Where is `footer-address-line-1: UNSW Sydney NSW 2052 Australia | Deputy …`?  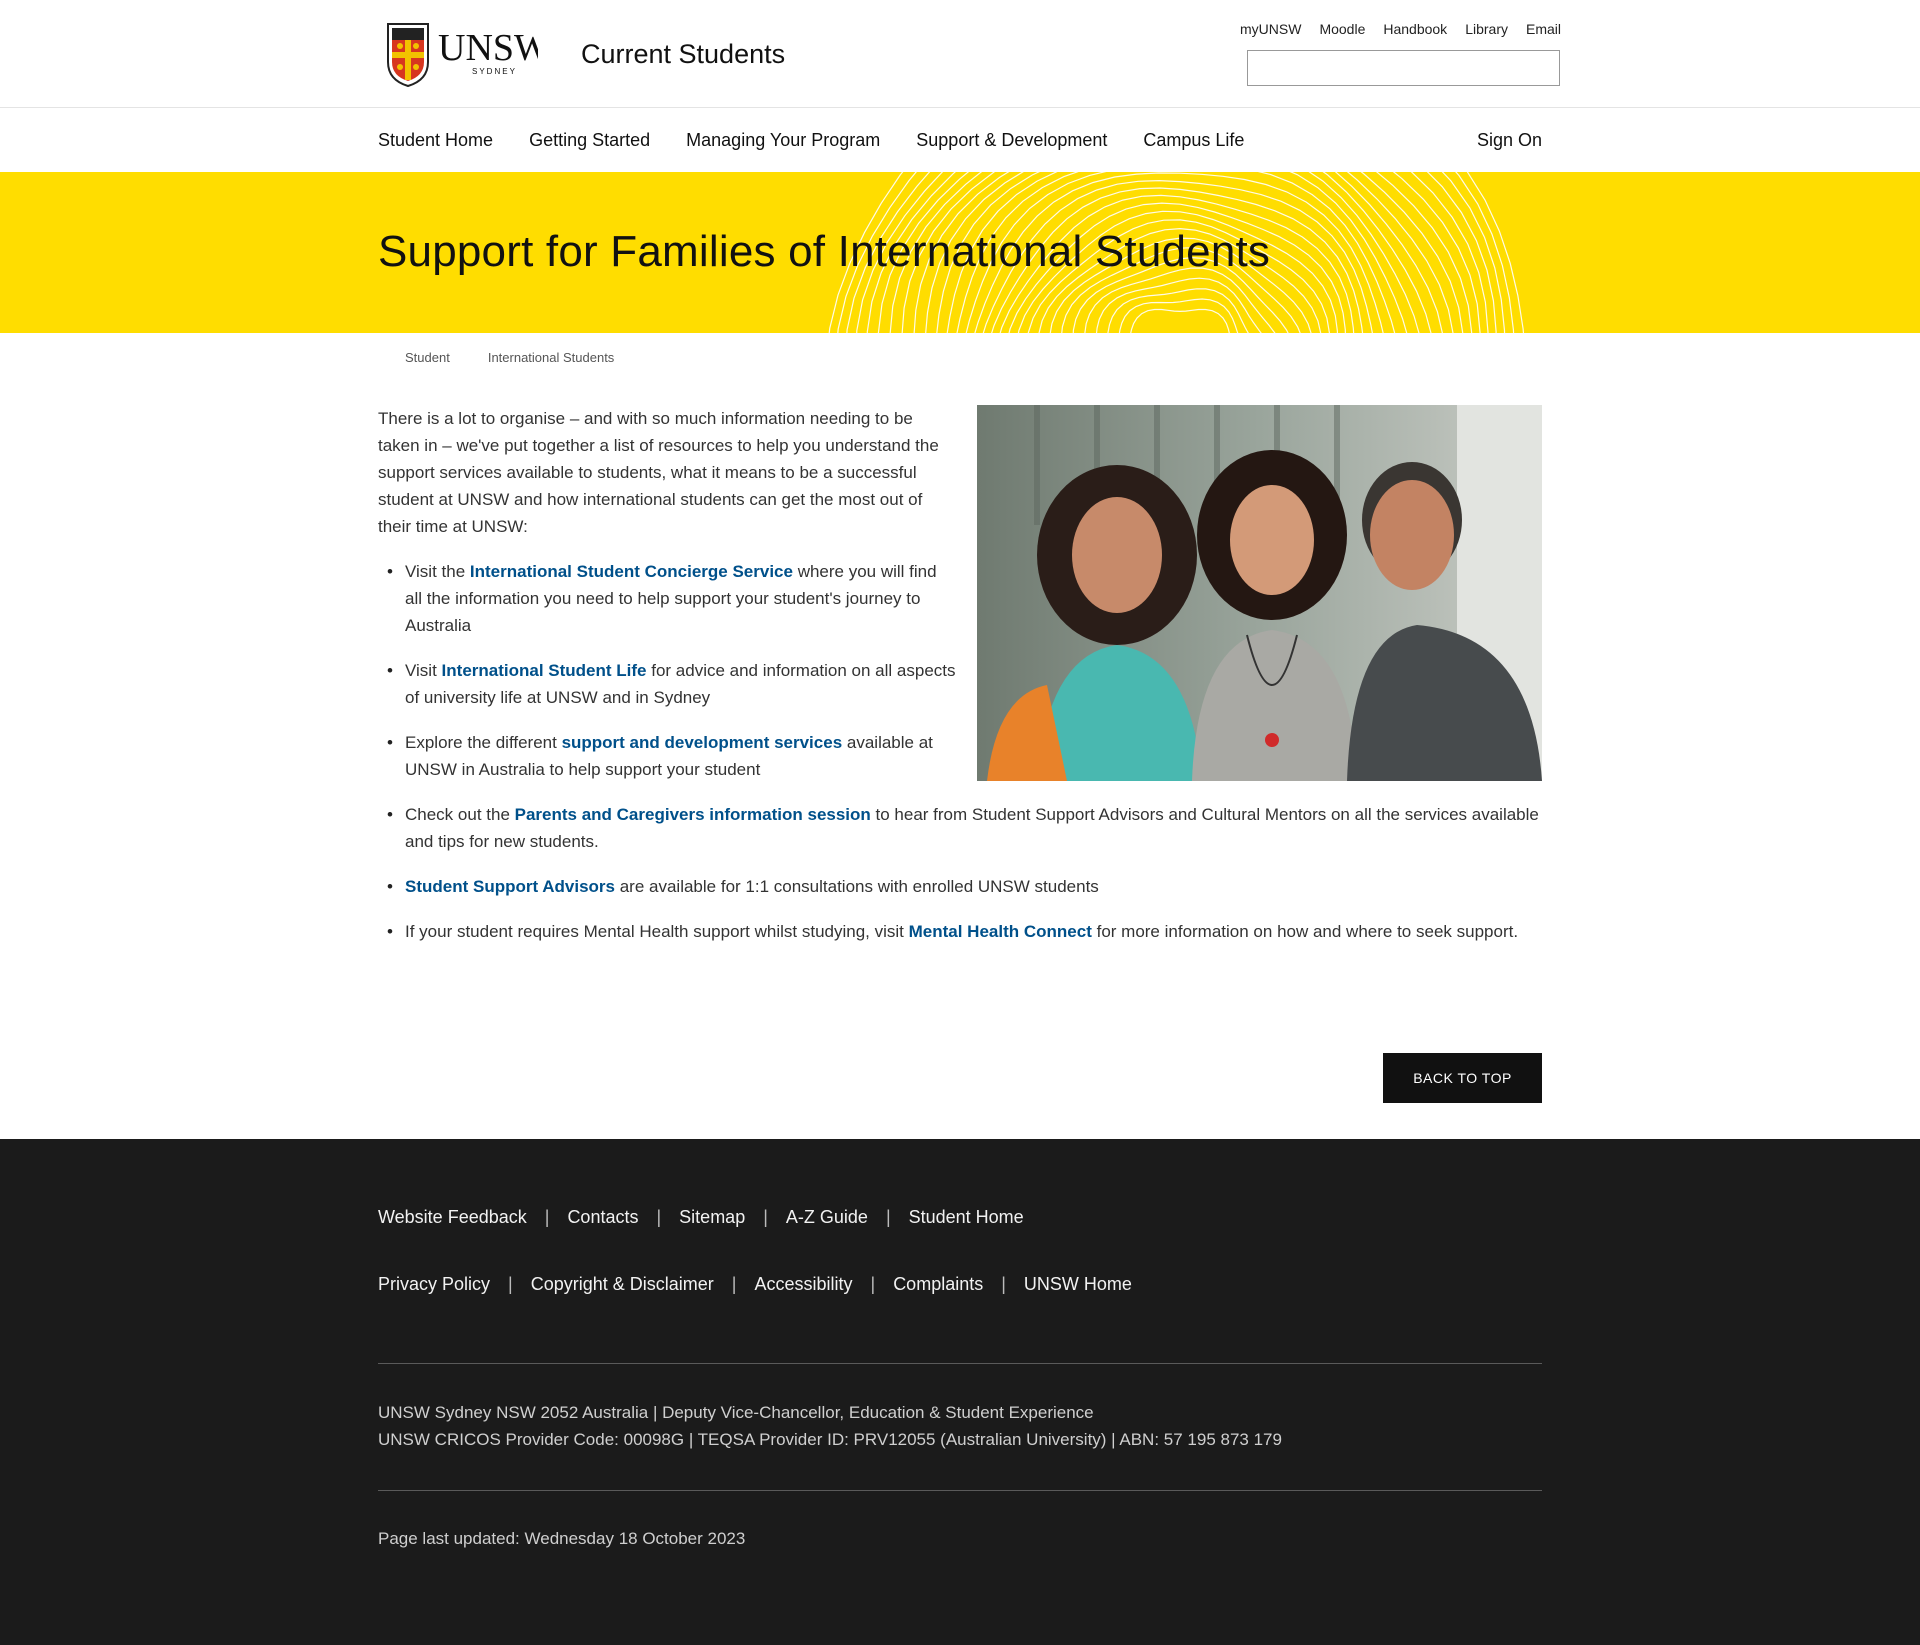
footer-address-line-1: UNSW Sydney NSW 2052 Australia | Deputy … is located at coordinates (736, 1412).